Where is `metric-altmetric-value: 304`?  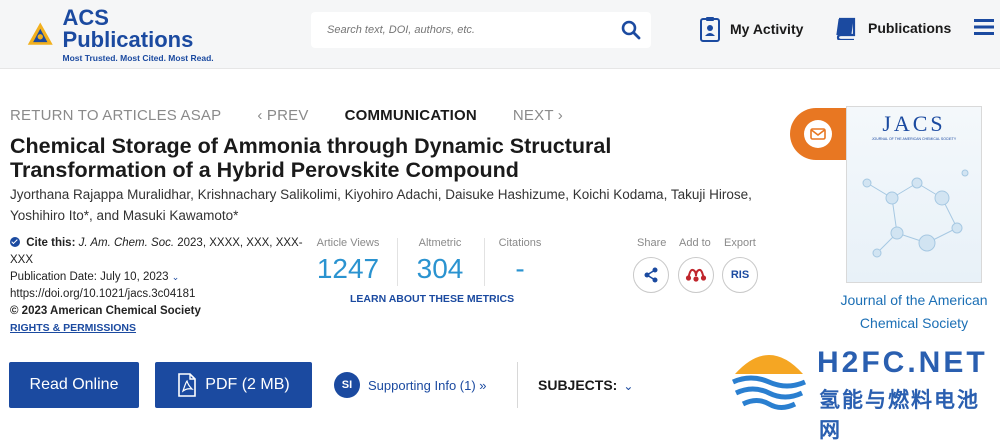 metric-altmetric-value: 304 is located at coordinates (440, 268).